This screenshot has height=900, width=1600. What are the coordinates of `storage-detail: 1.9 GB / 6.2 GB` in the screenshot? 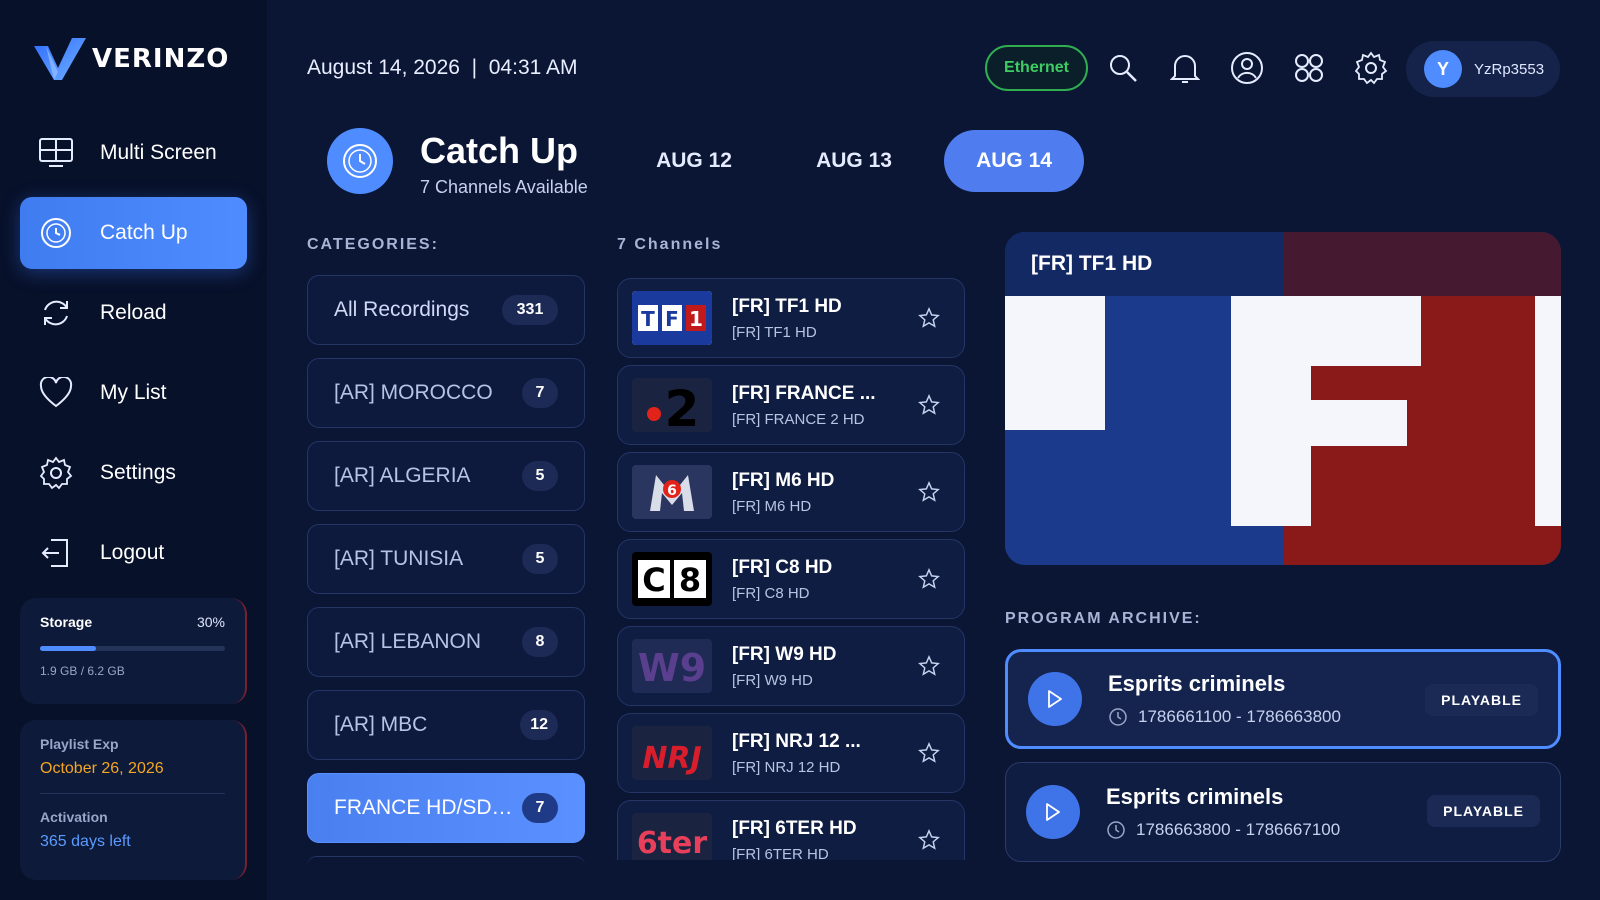 It's located at (82, 671).